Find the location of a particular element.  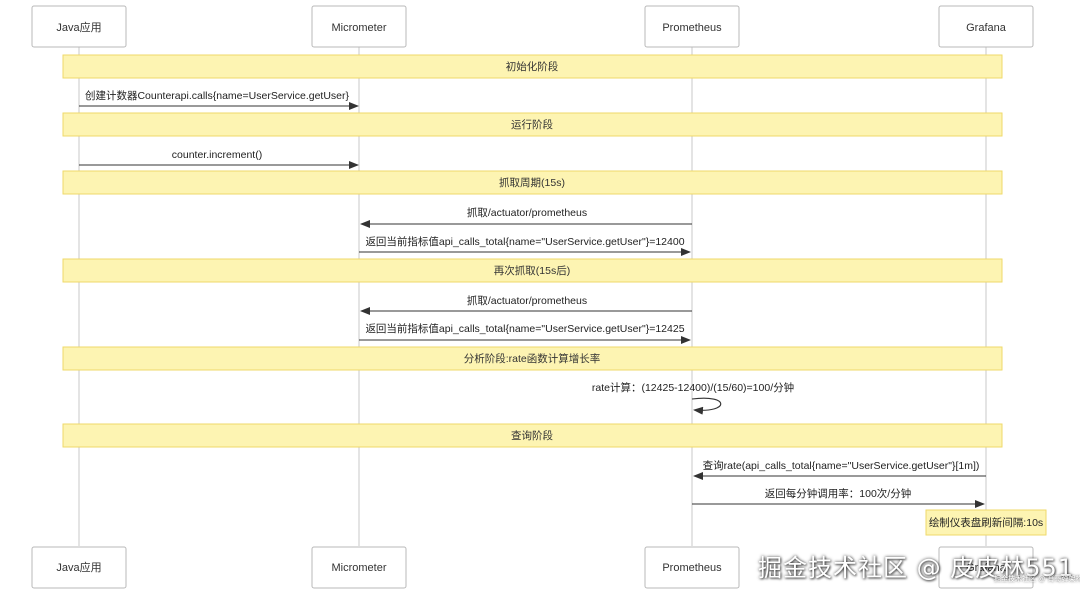

participant-label: Grafana is located at coordinates (986, 28).